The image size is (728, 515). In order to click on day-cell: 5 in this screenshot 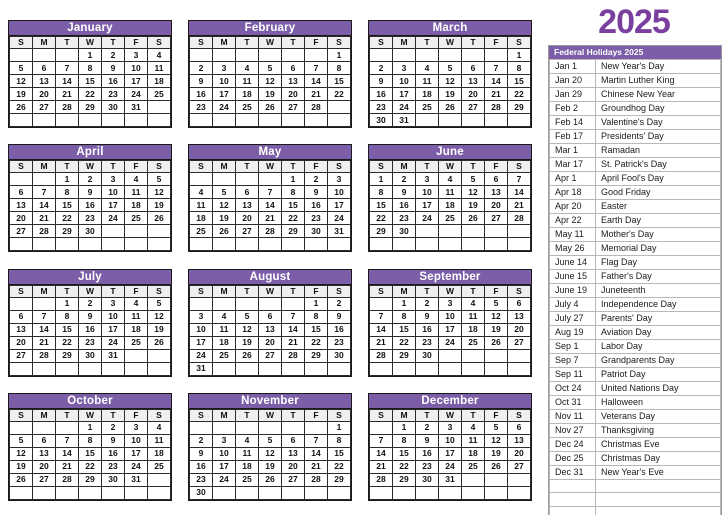, I will do `click(159, 303)`.